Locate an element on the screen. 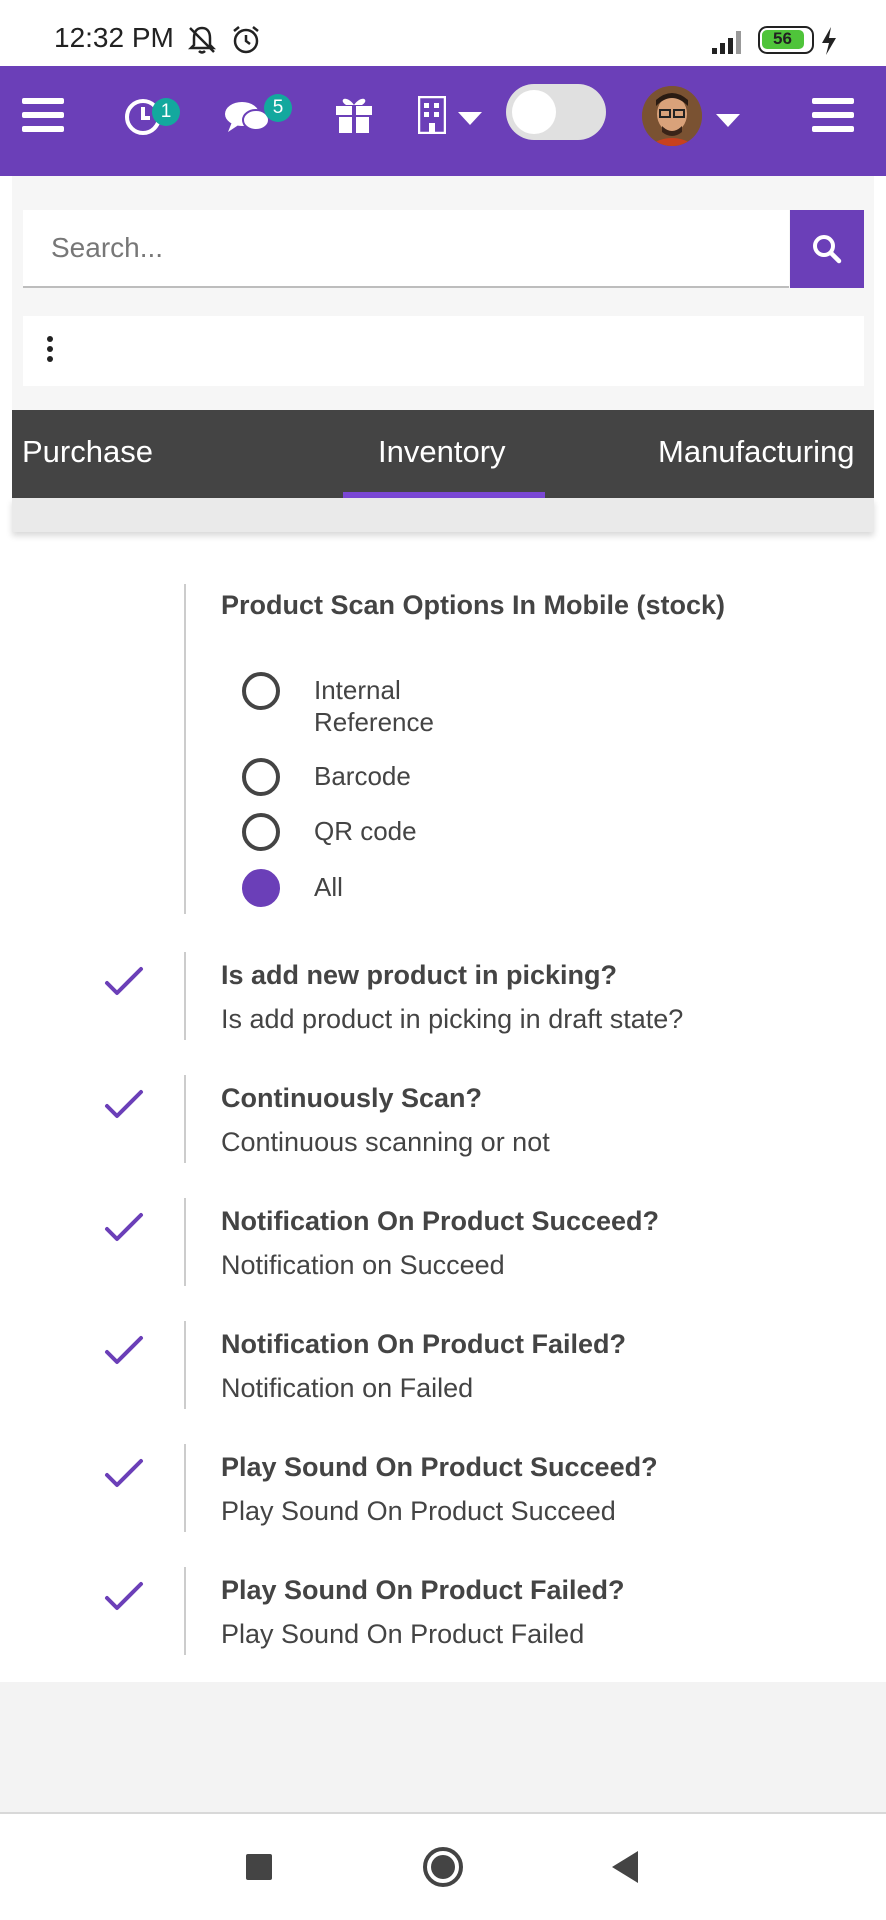 Image resolution: width=886 pixels, height=1920 pixels. gift-icon is located at coordinates (354, 113).